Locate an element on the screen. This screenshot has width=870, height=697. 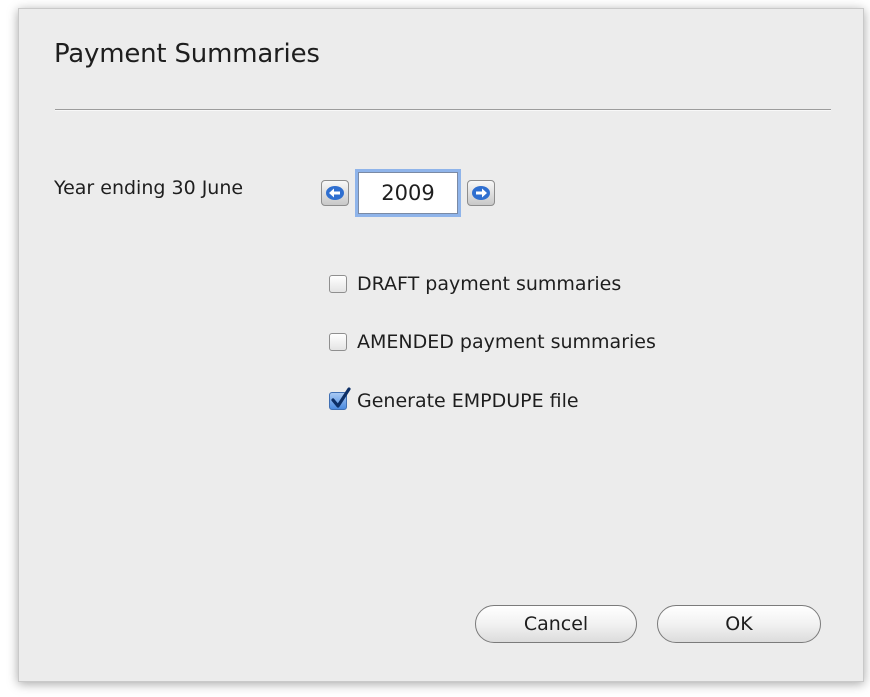
empdupe-checkbox is located at coordinates (340, 398).